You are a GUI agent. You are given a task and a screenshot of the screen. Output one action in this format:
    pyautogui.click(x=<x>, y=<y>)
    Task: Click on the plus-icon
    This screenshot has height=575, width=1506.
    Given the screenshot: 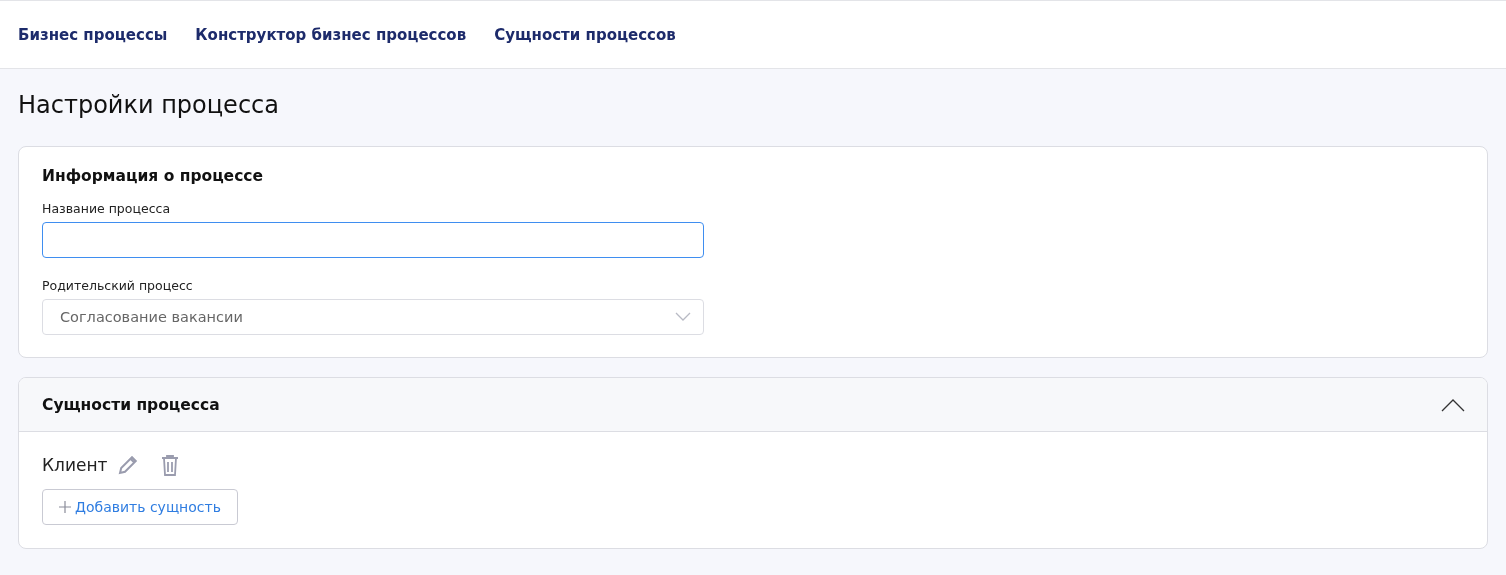 What is the action you would take?
    pyautogui.click(x=65, y=507)
    